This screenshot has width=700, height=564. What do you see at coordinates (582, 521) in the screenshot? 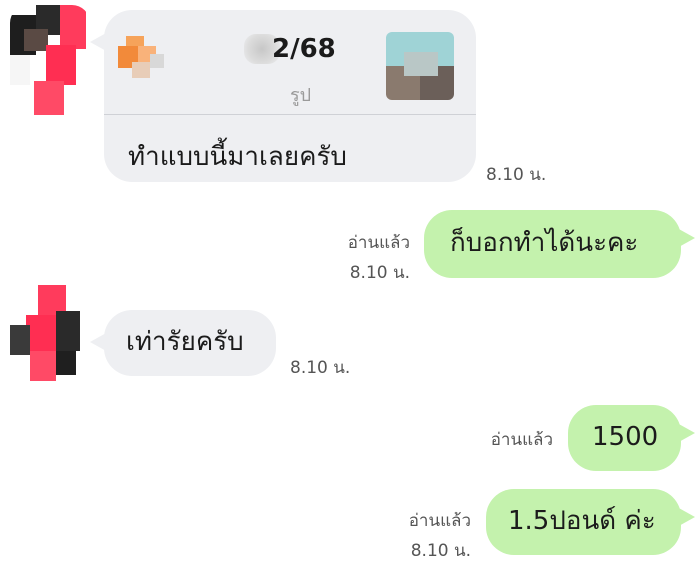
I see `message-text: 1.5ปอนด์ ค่ะ` at bounding box center [582, 521].